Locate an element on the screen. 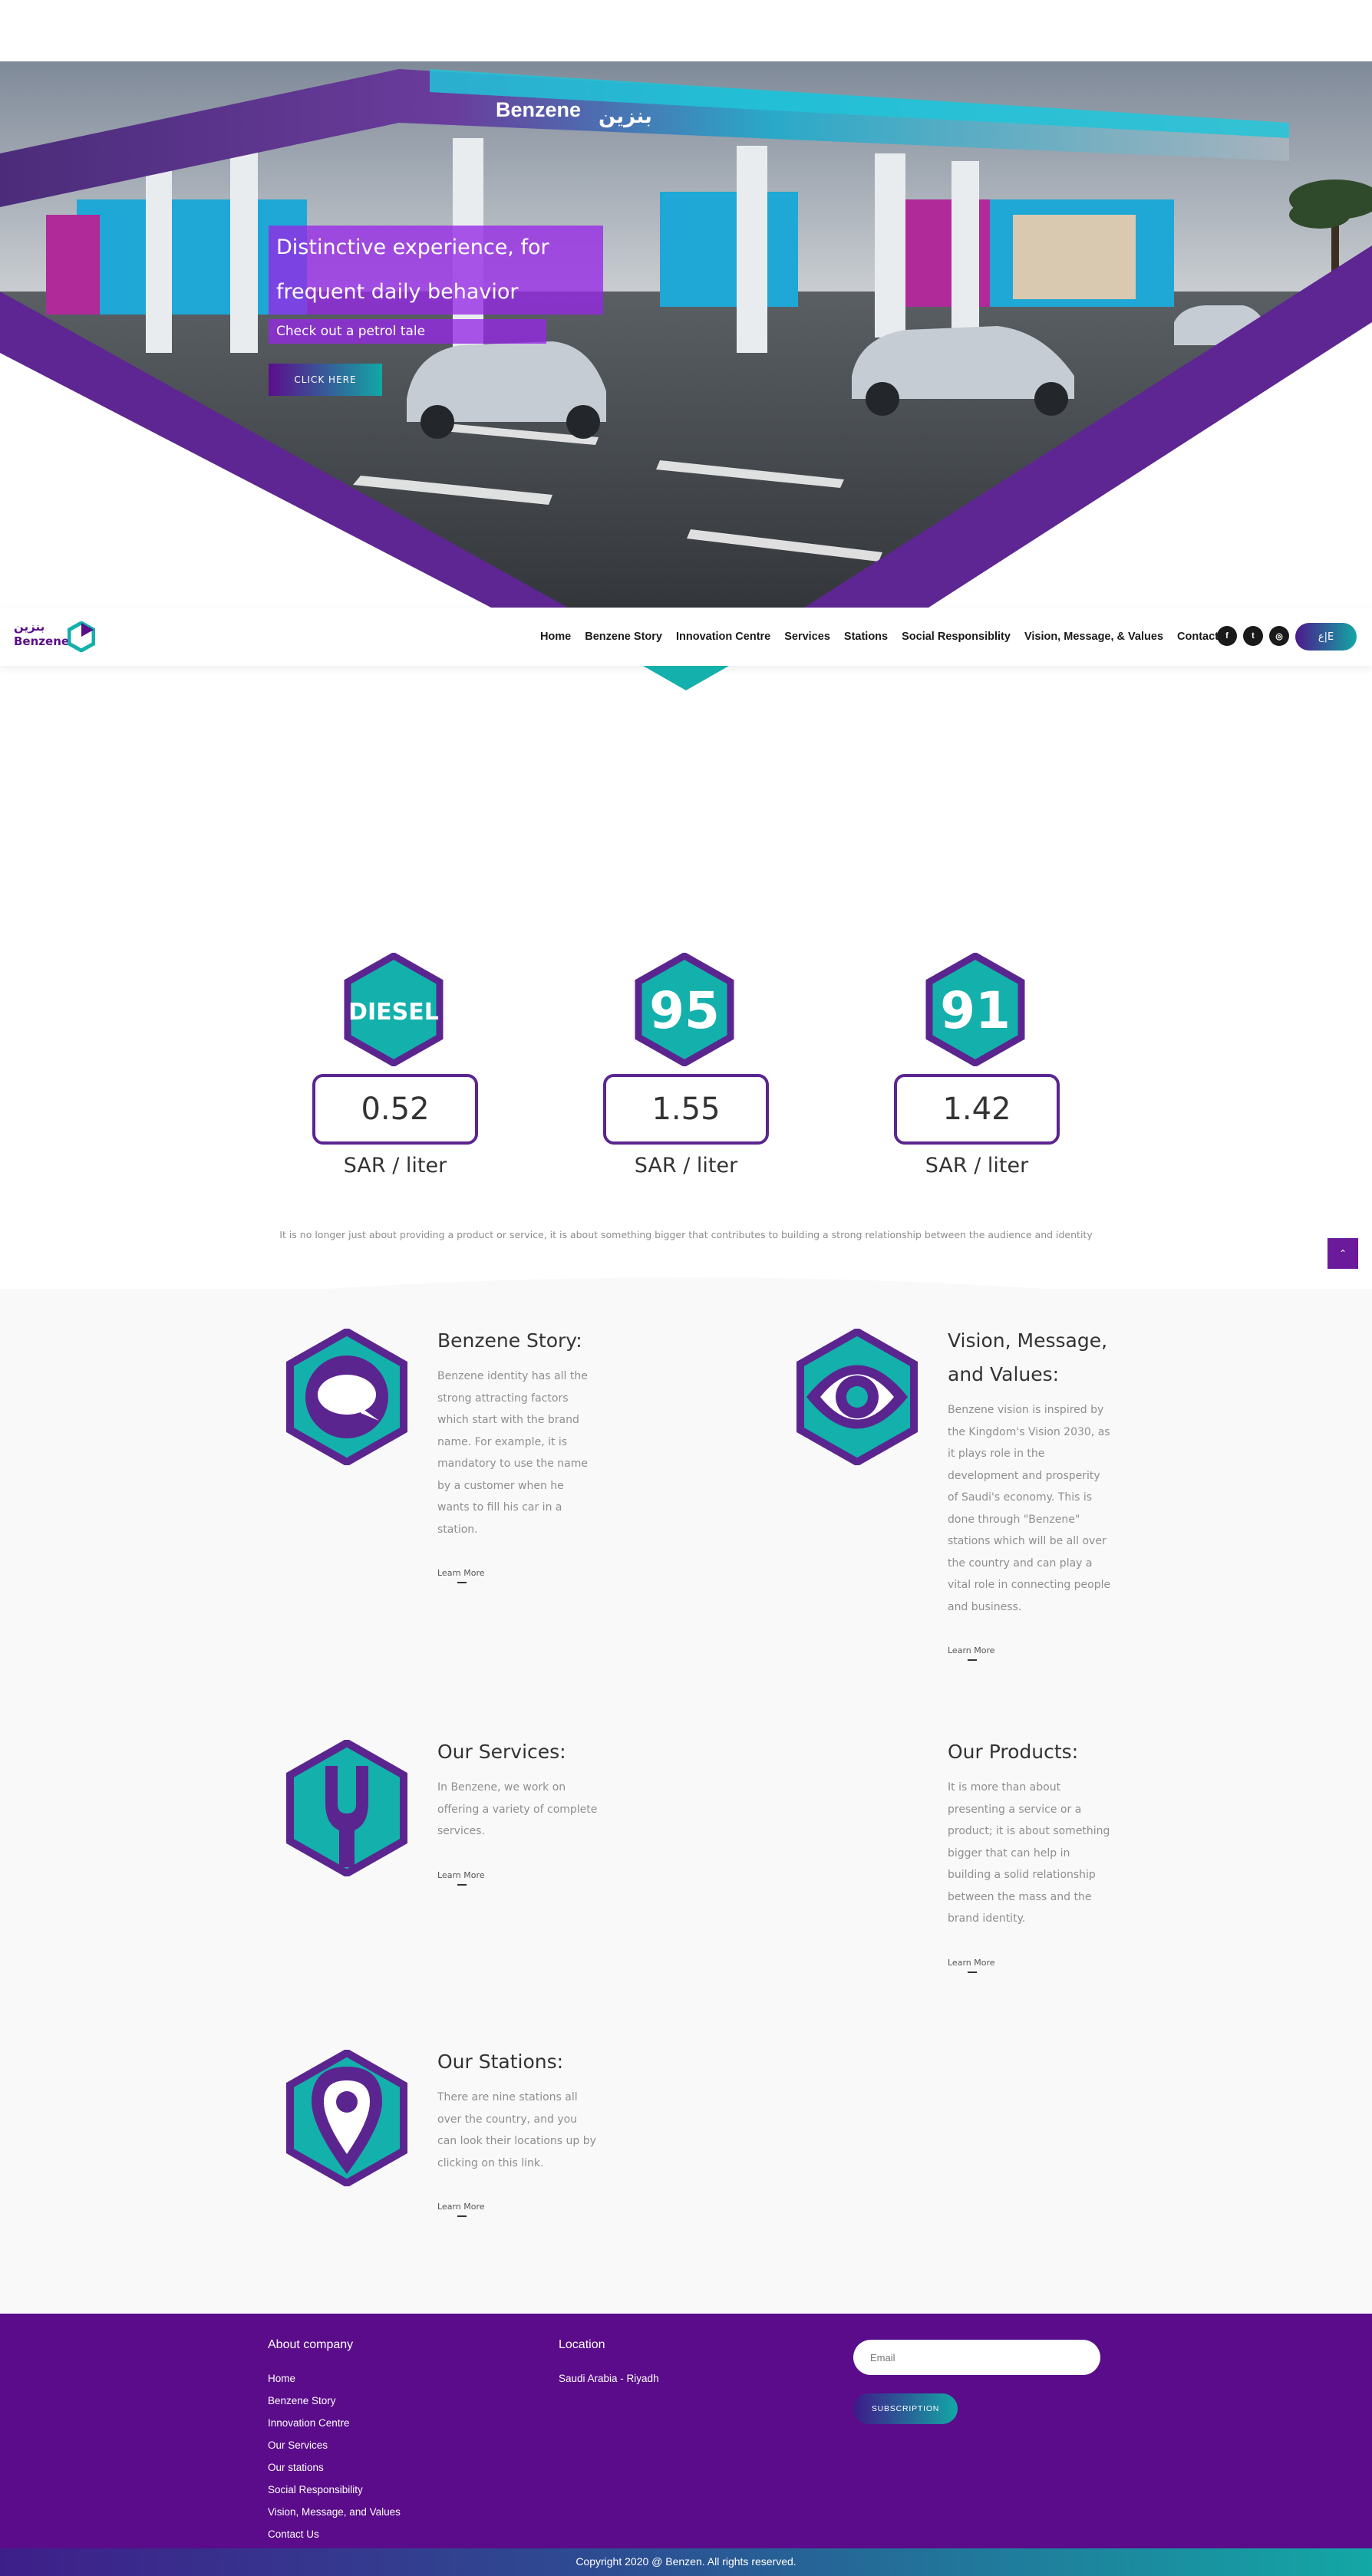  footer-link-vision: Vision, Message, and Values is located at coordinates (335, 2512).